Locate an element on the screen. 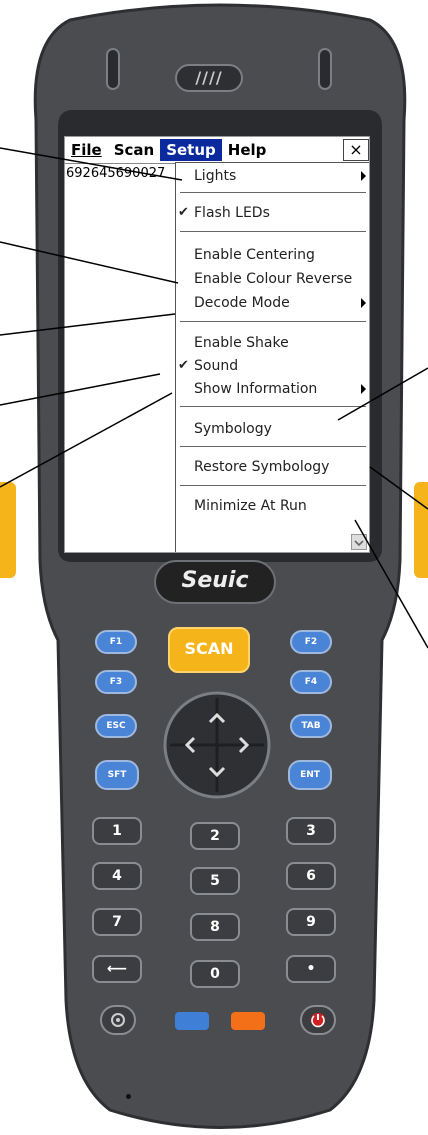  key-5: 5 is located at coordinates (215, 881).